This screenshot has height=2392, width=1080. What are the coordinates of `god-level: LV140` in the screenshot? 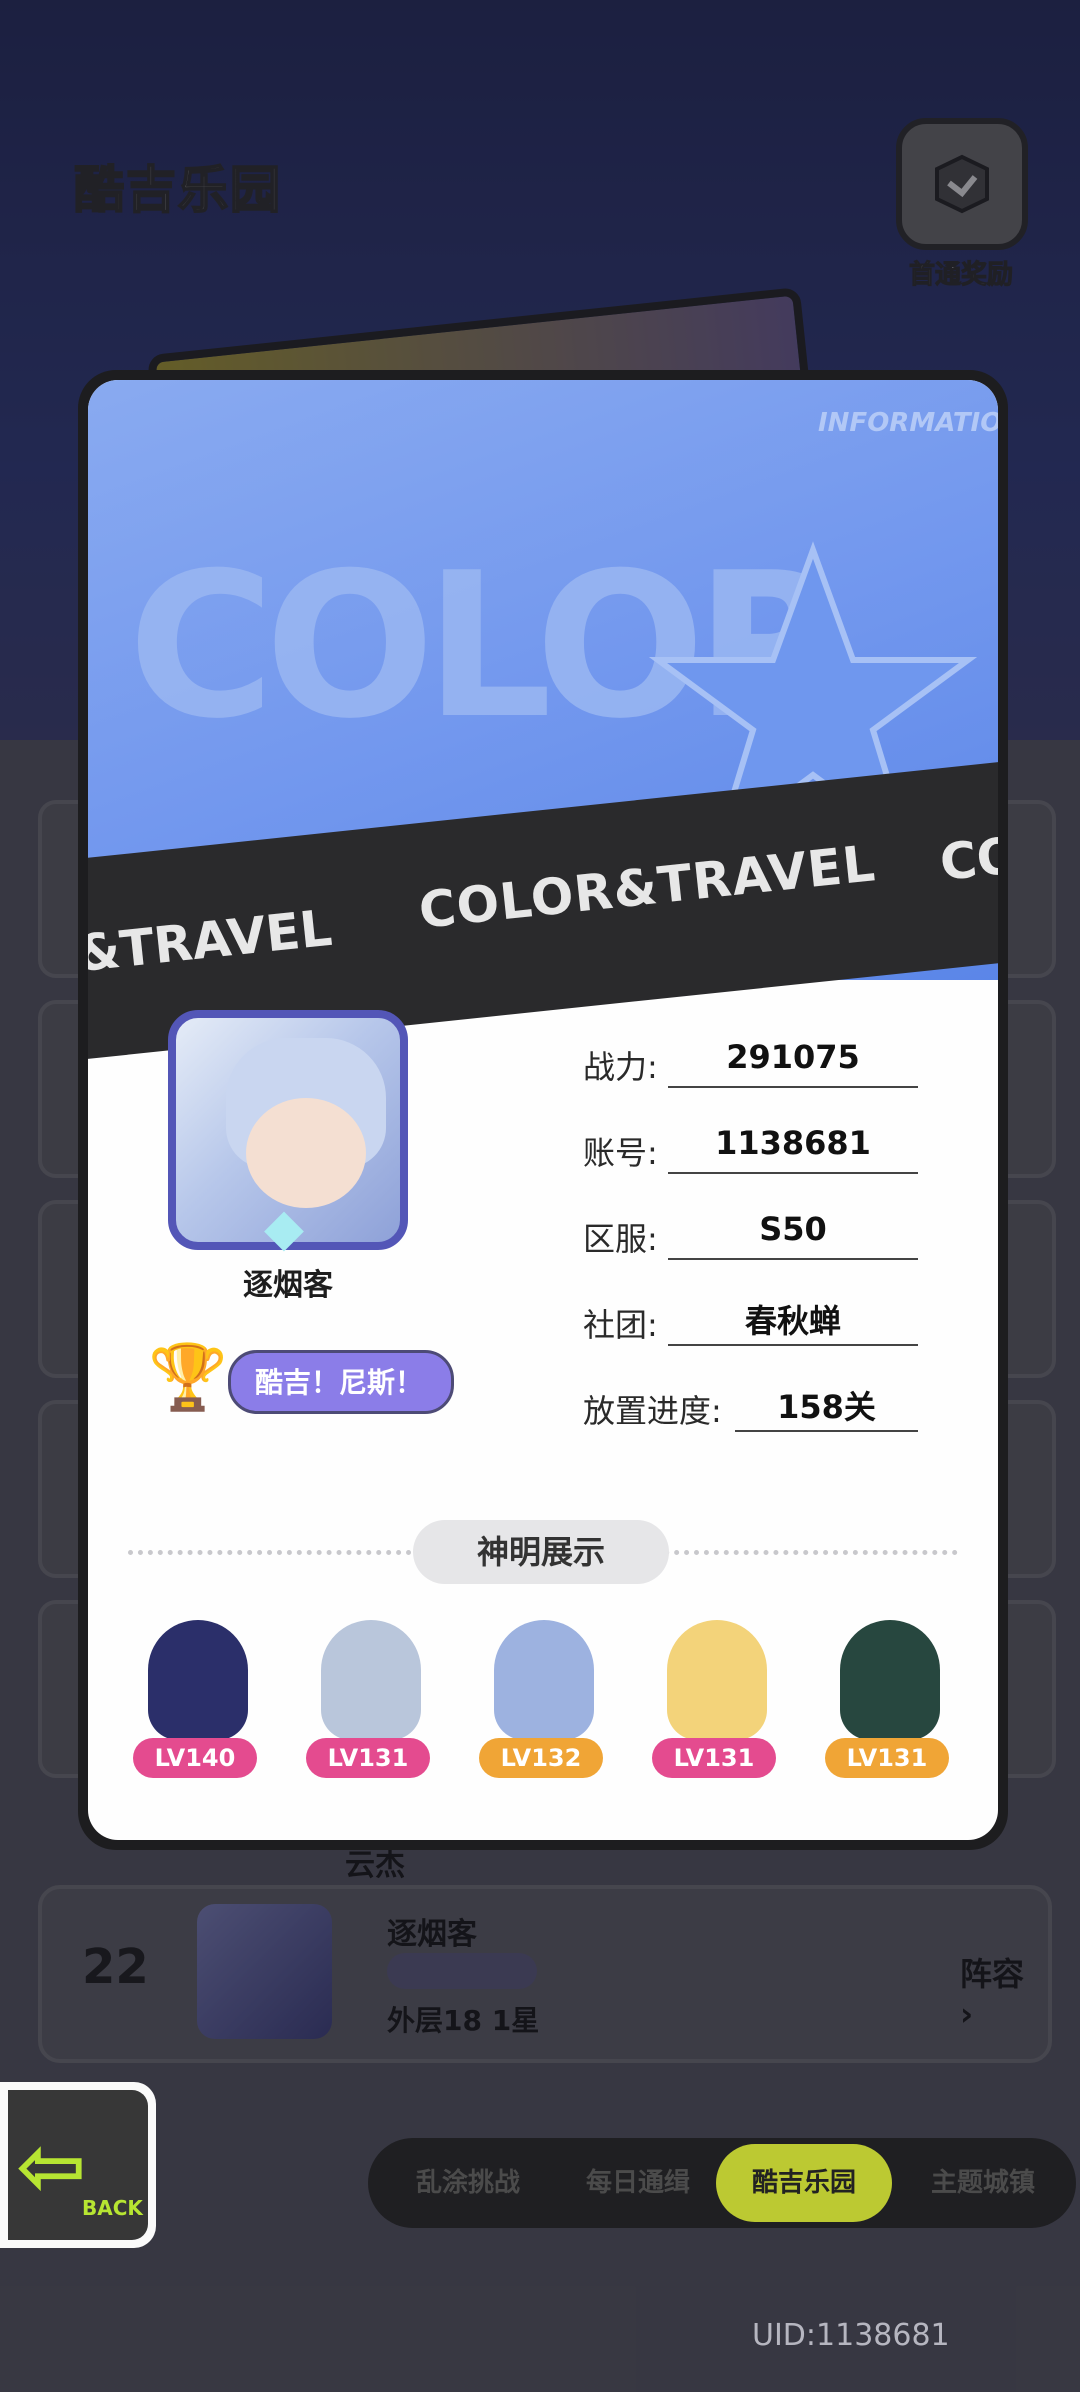 It's located at (195, 1758).